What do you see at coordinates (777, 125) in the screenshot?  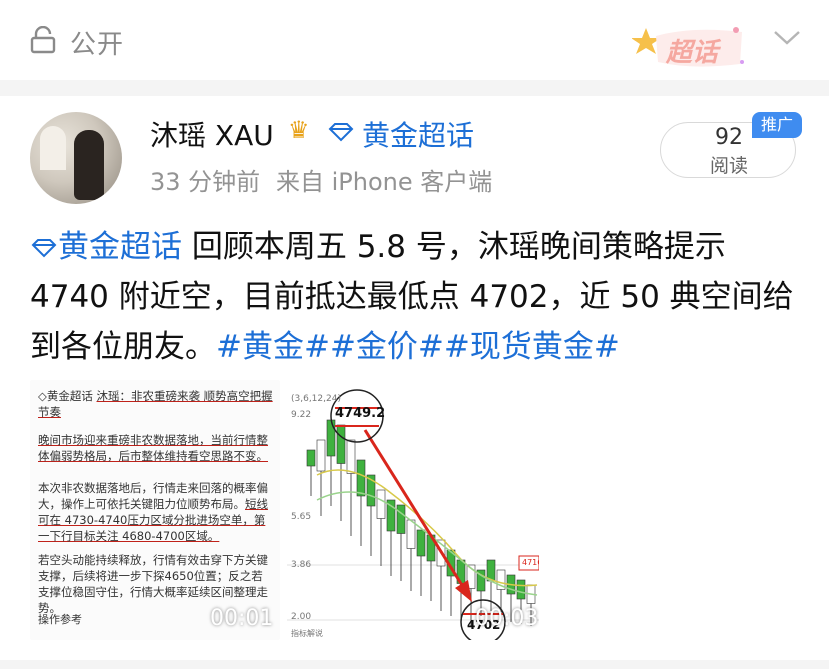 I see `promote-badge: 推广` at bounding box center [777, 125].